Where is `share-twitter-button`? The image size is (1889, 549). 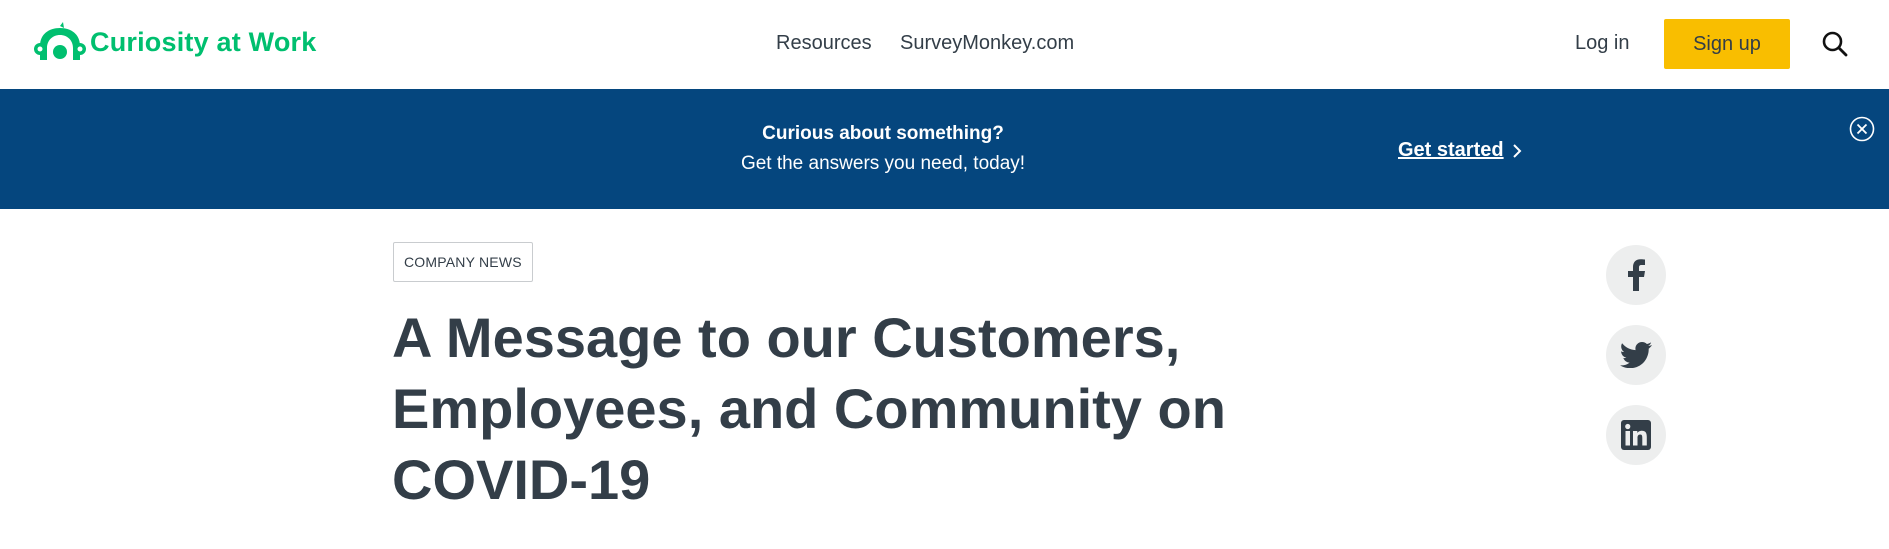 share-twitter-button is located at coordinates (1636, 355).